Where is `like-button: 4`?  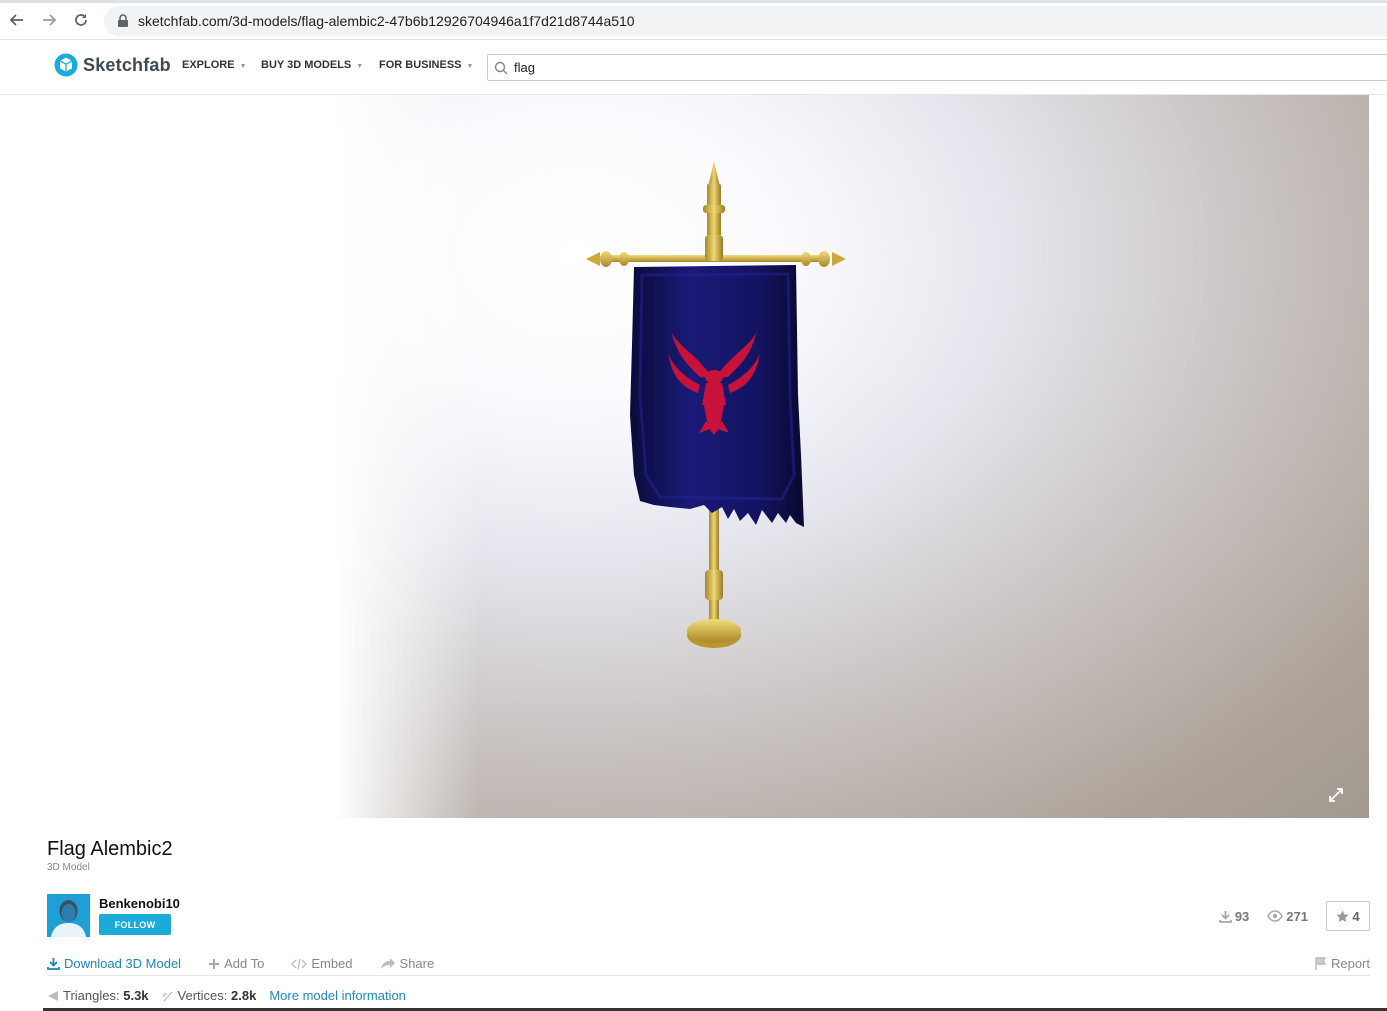 like-button: 4 is located at coordinates (1348, 916).